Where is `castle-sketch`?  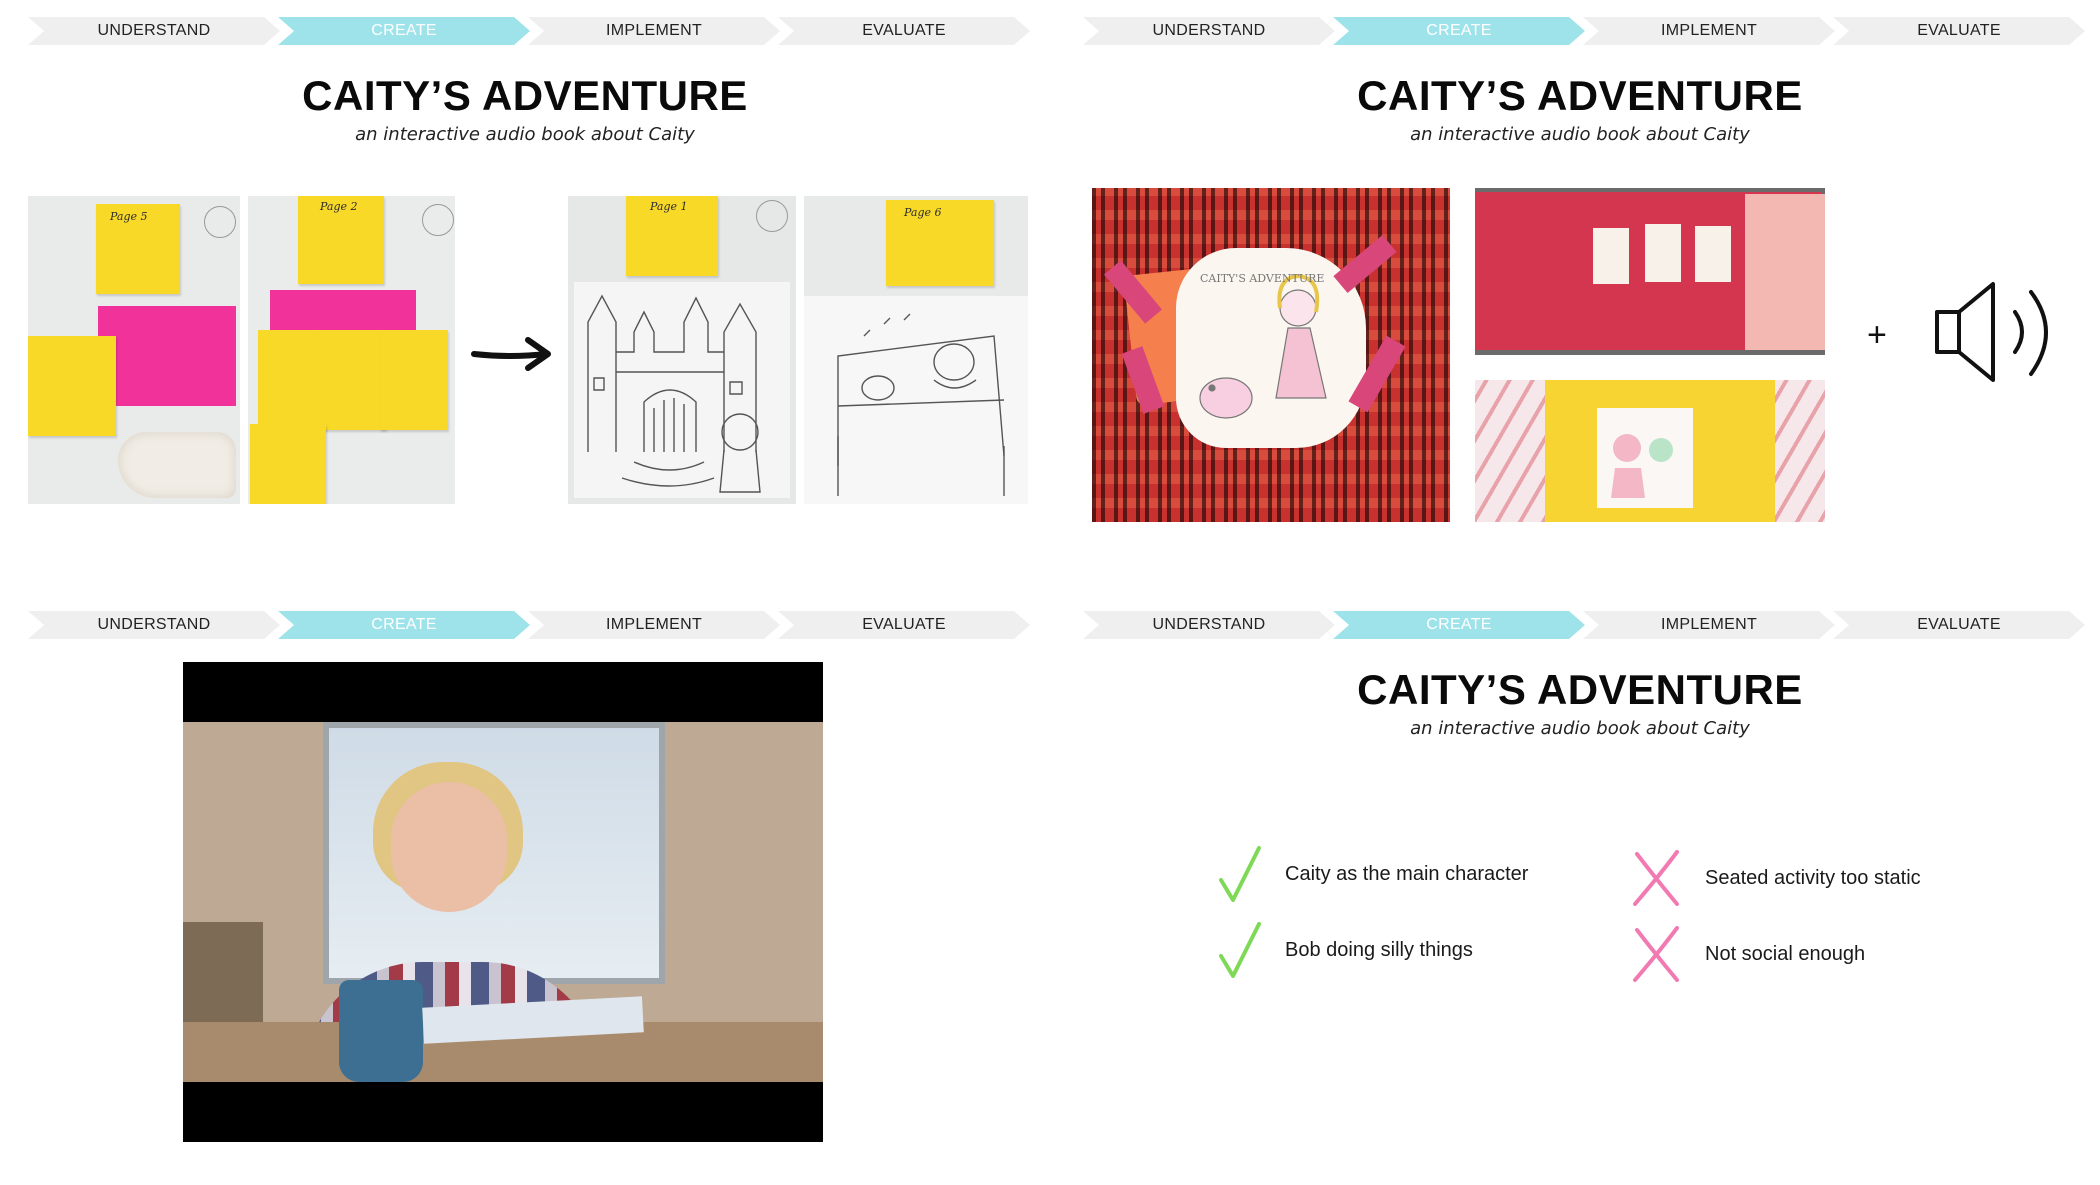 castle-sketch is located at coordinates (674, 393).